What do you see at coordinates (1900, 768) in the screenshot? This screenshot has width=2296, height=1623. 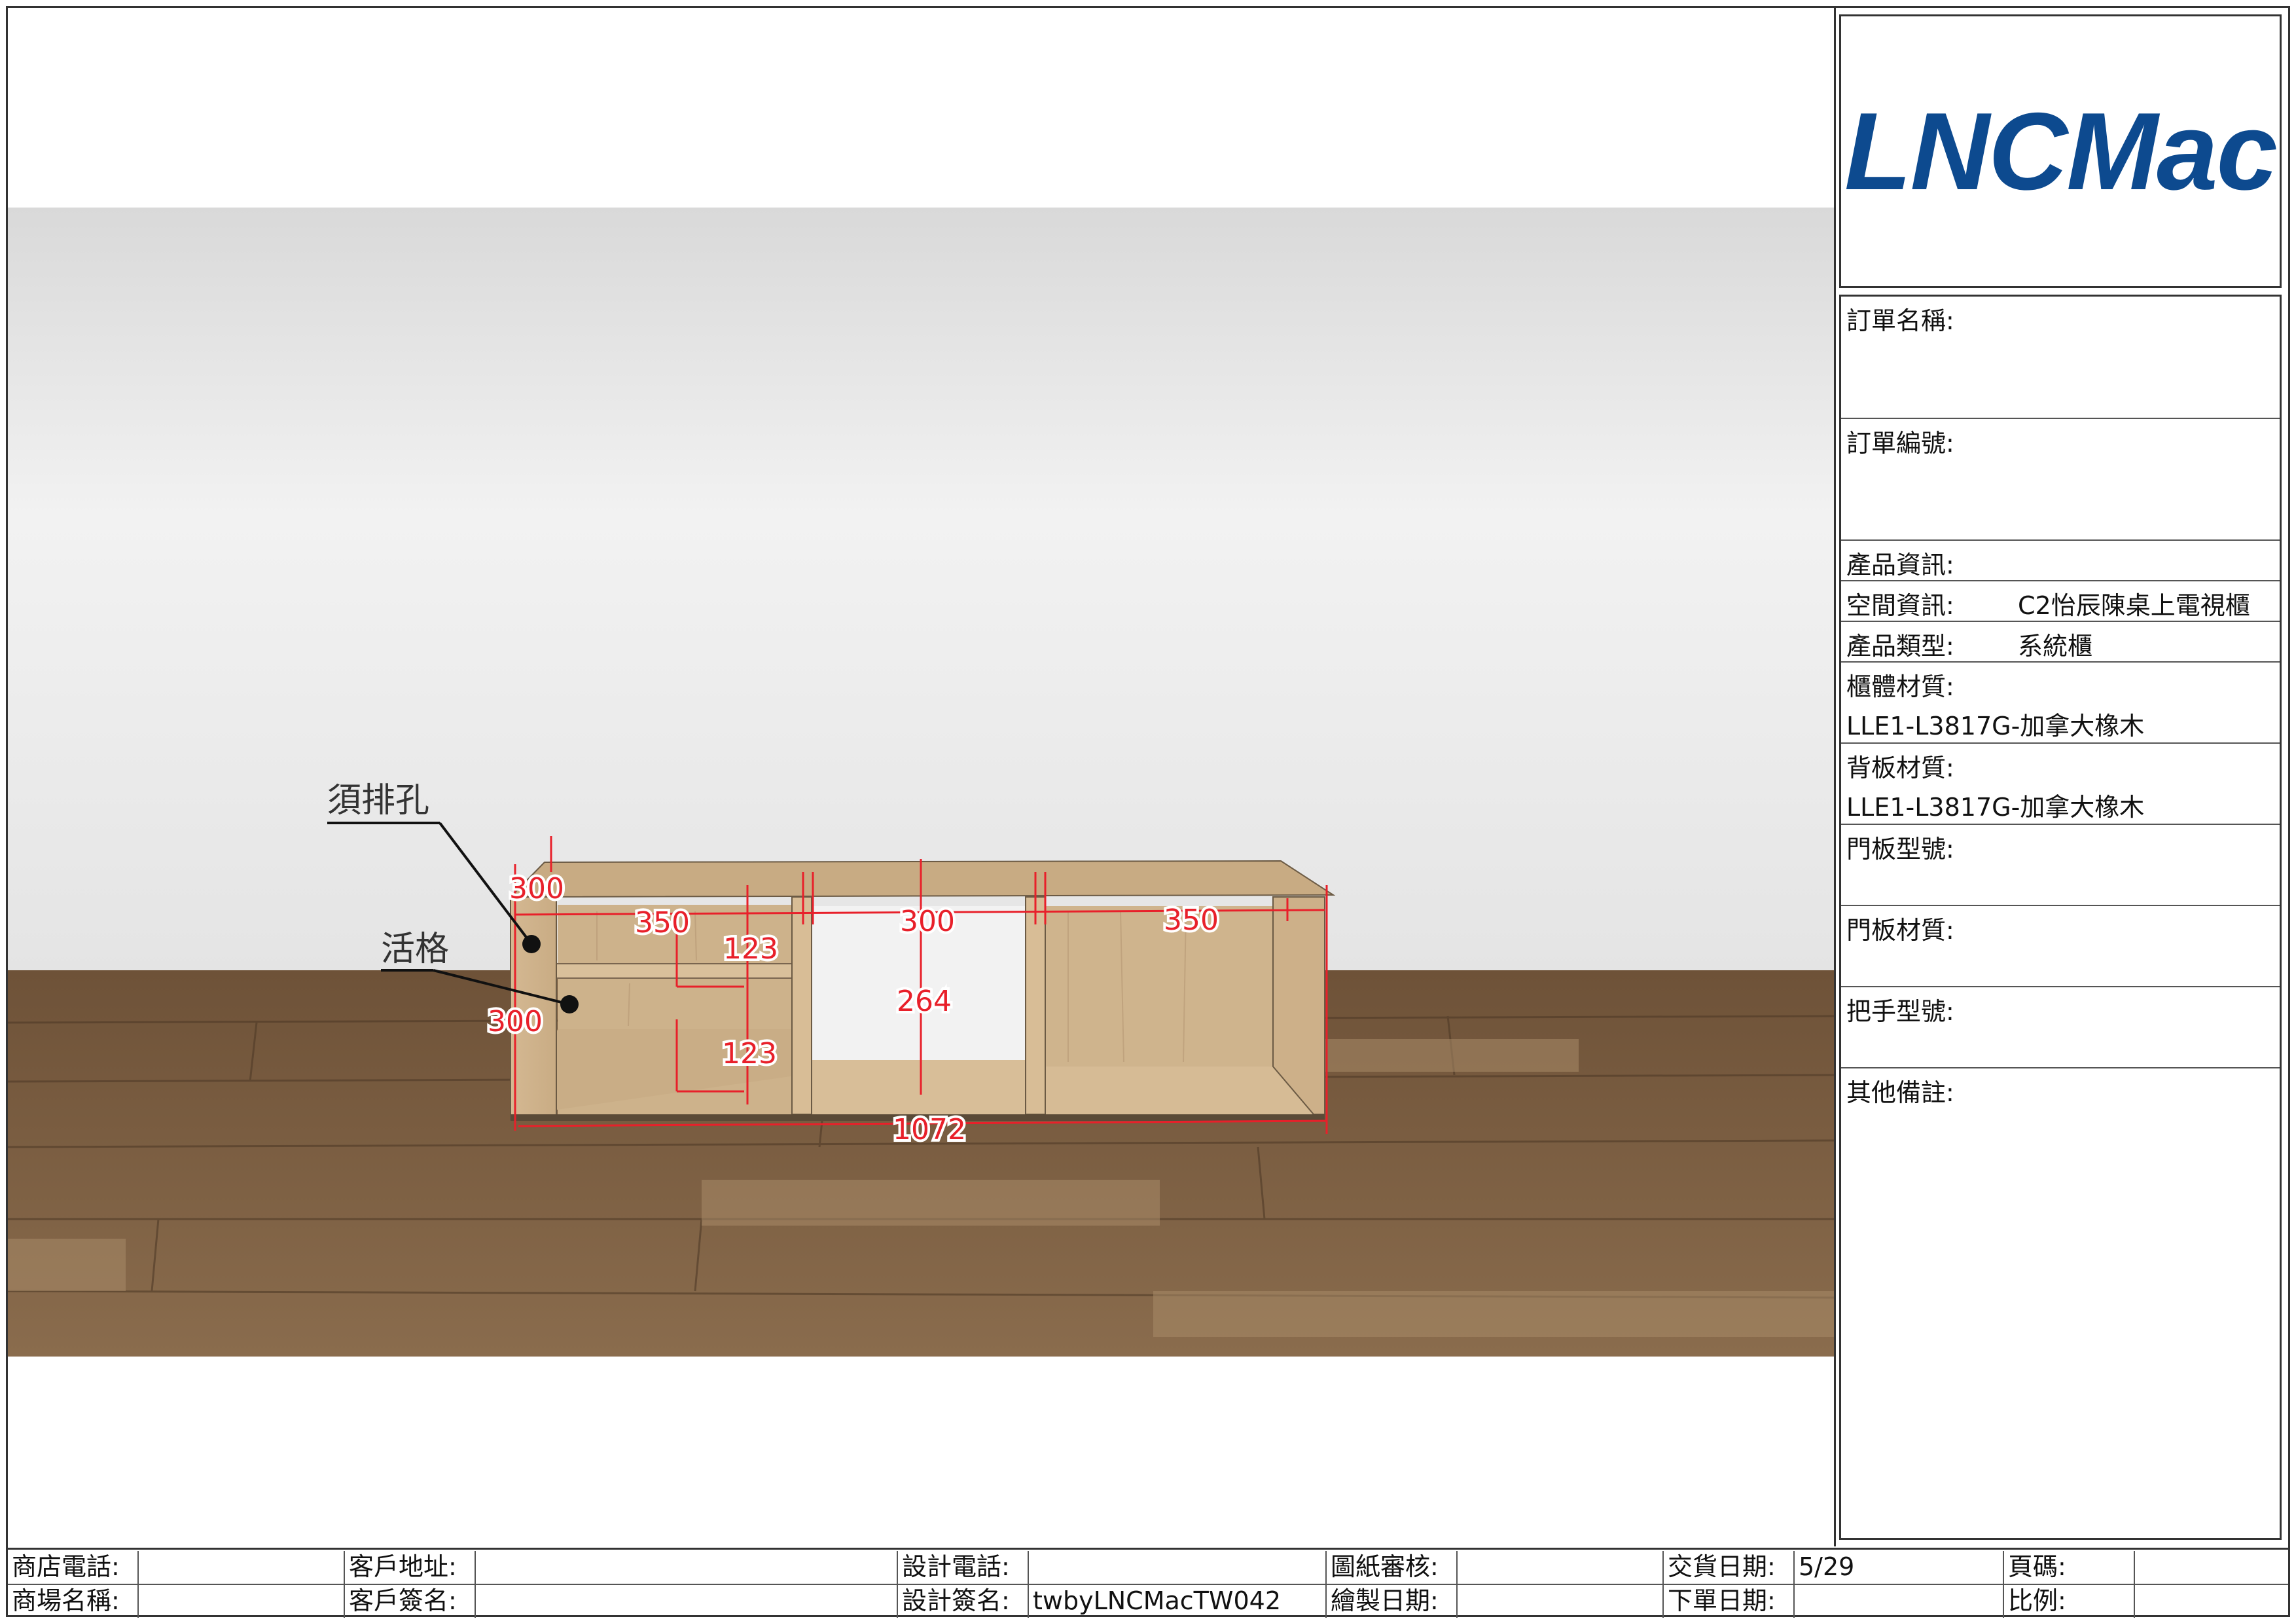 I see `back-material-label: 背板材質:` at bounding box center [1900, 768].